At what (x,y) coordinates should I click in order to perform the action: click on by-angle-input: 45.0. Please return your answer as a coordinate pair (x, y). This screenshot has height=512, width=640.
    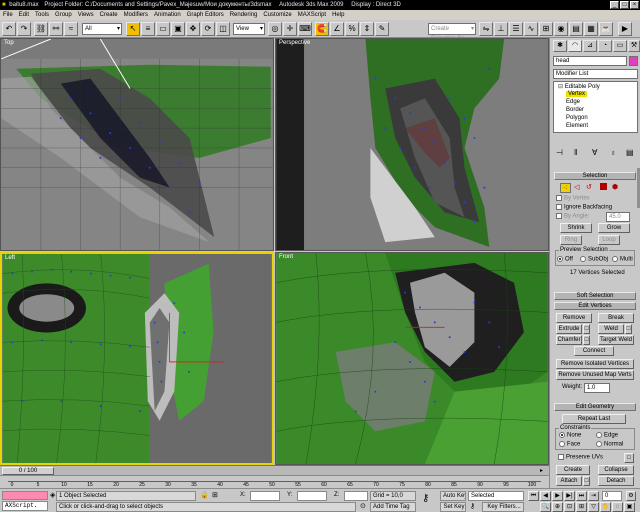
    Looking at the image, I should click on (618, 217).